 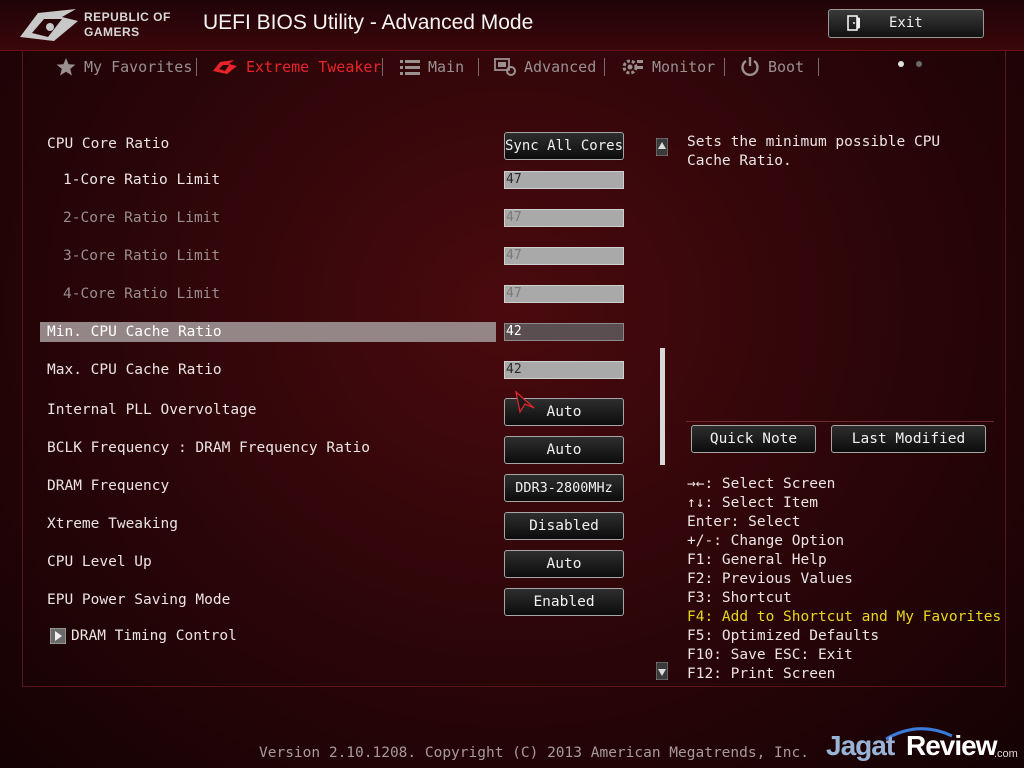 I want to click on setting-label: Internal PLL Overvoltage, so click(x=152, y=410).